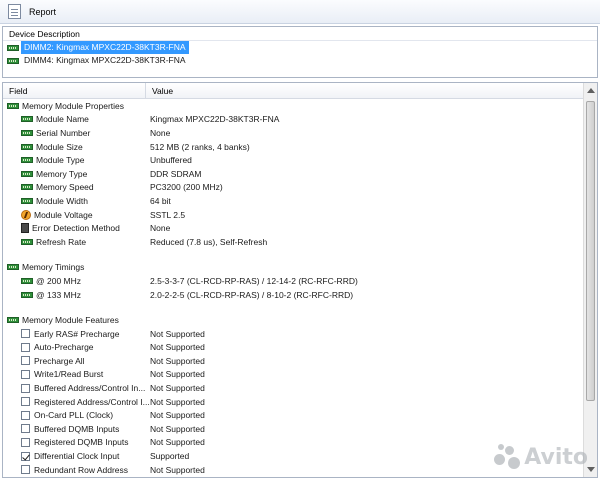 The image size is (600, 480). I want to click on column-header-value: Value, so click(364, 91).